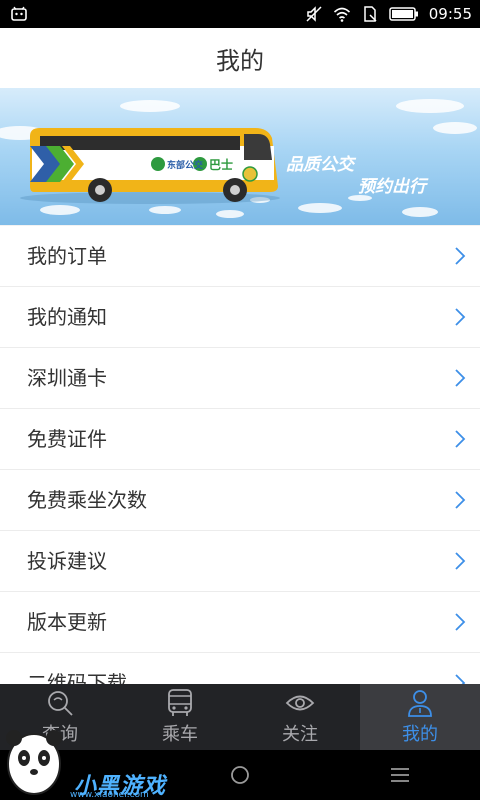 Image resolution: width=480 pixels, height=800 pixels. Describe the element at coordinates (87, 500) in the screenshot. I see `menu-item-label: 免费乘坐次数` at that location.